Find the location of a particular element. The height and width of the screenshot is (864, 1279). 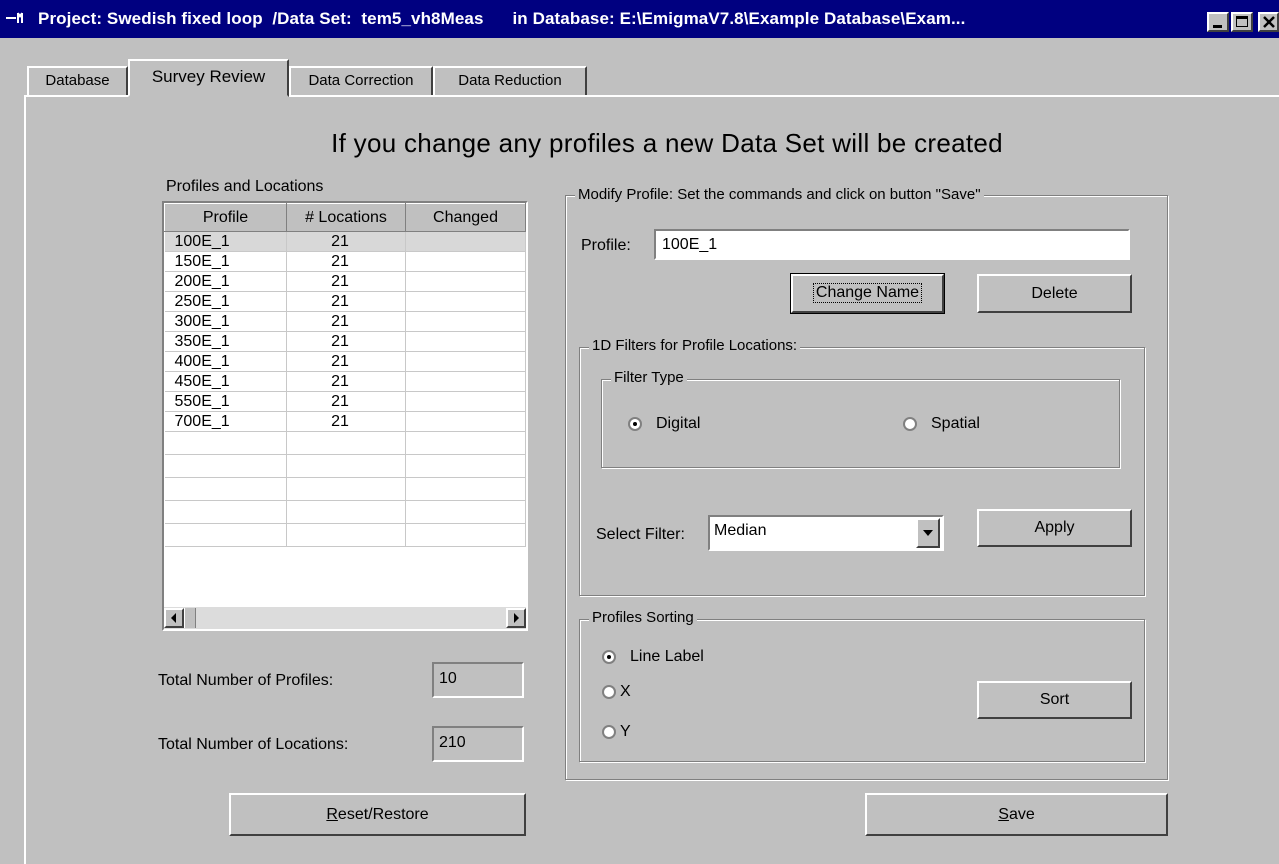

delete-button: Delete is located at coordinates (1054, 293).